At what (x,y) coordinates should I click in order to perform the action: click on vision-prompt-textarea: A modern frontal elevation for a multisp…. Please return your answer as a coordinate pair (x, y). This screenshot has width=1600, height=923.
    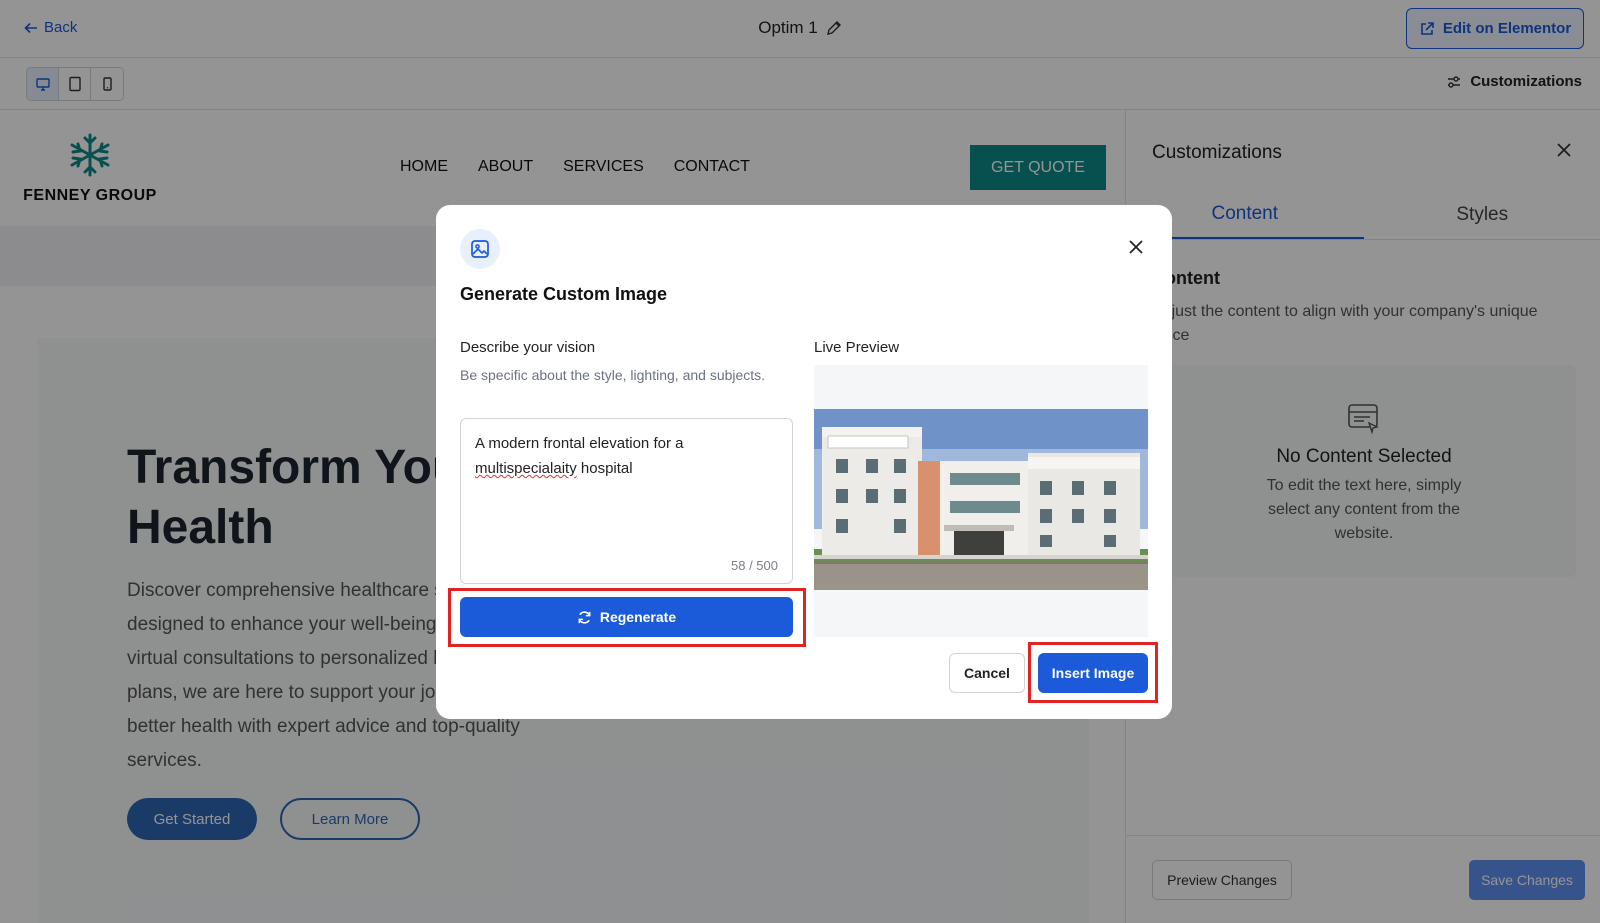
    Looking at the image, I should click on (626, 501).